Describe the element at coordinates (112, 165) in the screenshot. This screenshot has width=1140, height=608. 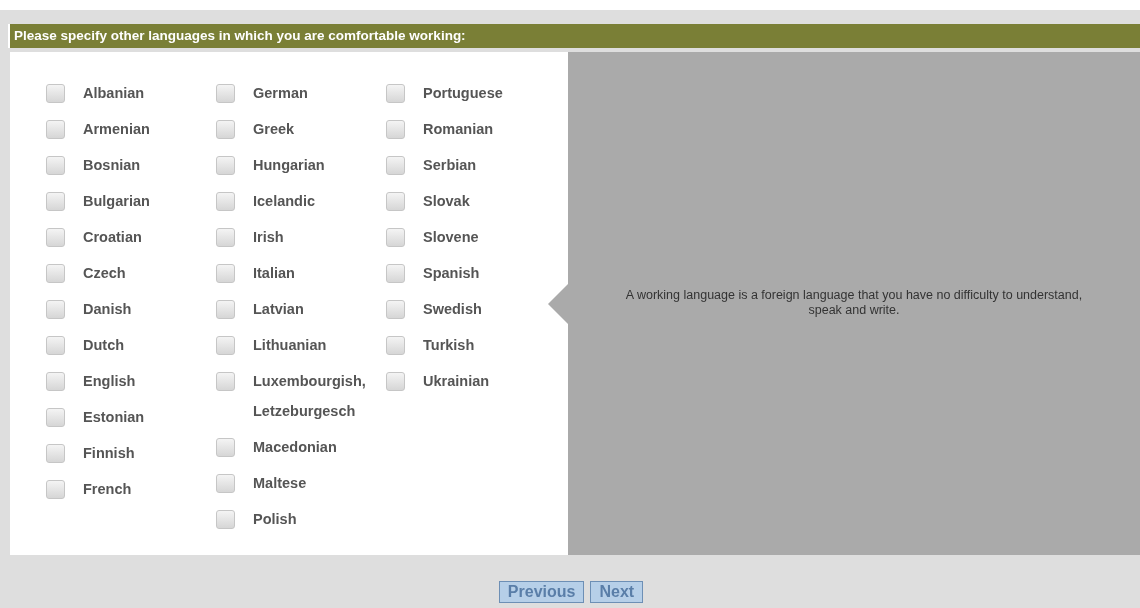
I see `language-label: Bosnian` at that location.